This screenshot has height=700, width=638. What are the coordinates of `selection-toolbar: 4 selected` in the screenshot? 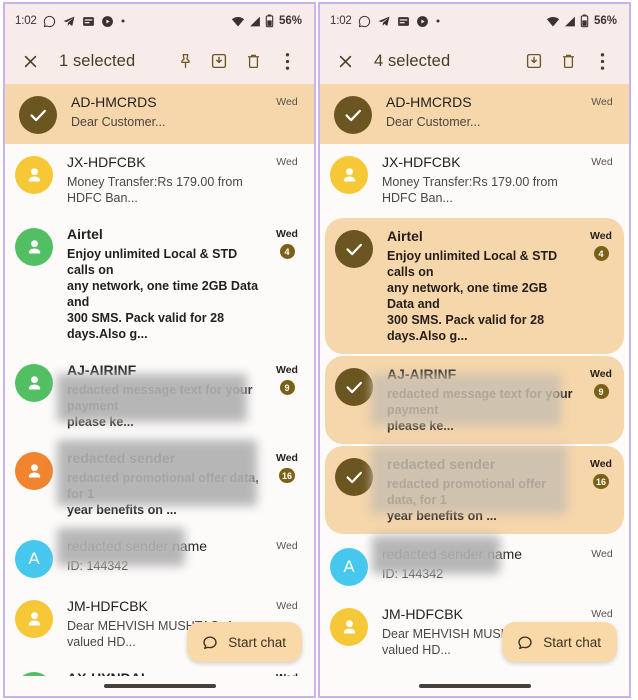 It's located at (474, 61).